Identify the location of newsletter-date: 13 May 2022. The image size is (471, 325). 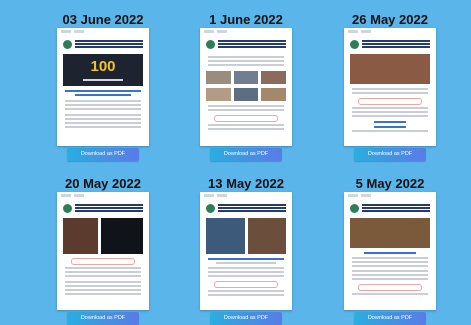
(246, 183).